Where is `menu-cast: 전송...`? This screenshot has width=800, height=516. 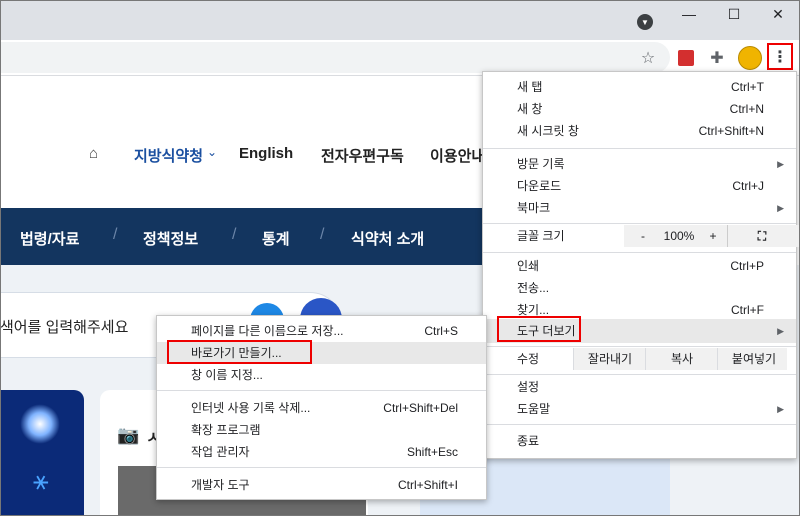
menu-cast: 전송... is located at coordinates (639, 288).